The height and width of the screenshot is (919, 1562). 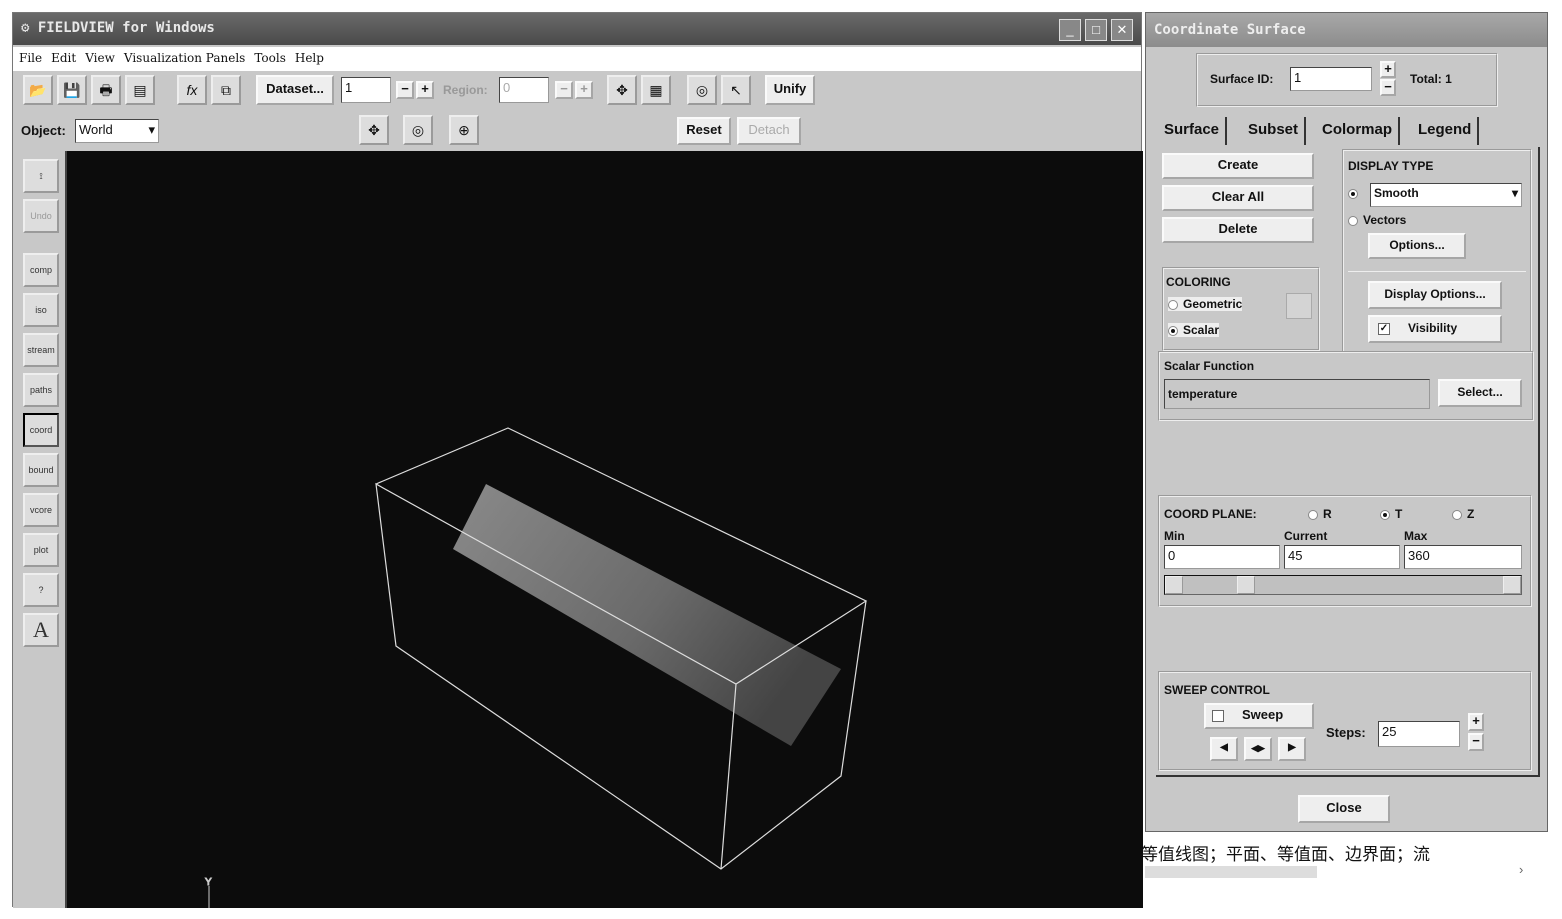 I want to click on menu-edit: Edit, so click(x=63, y=58).